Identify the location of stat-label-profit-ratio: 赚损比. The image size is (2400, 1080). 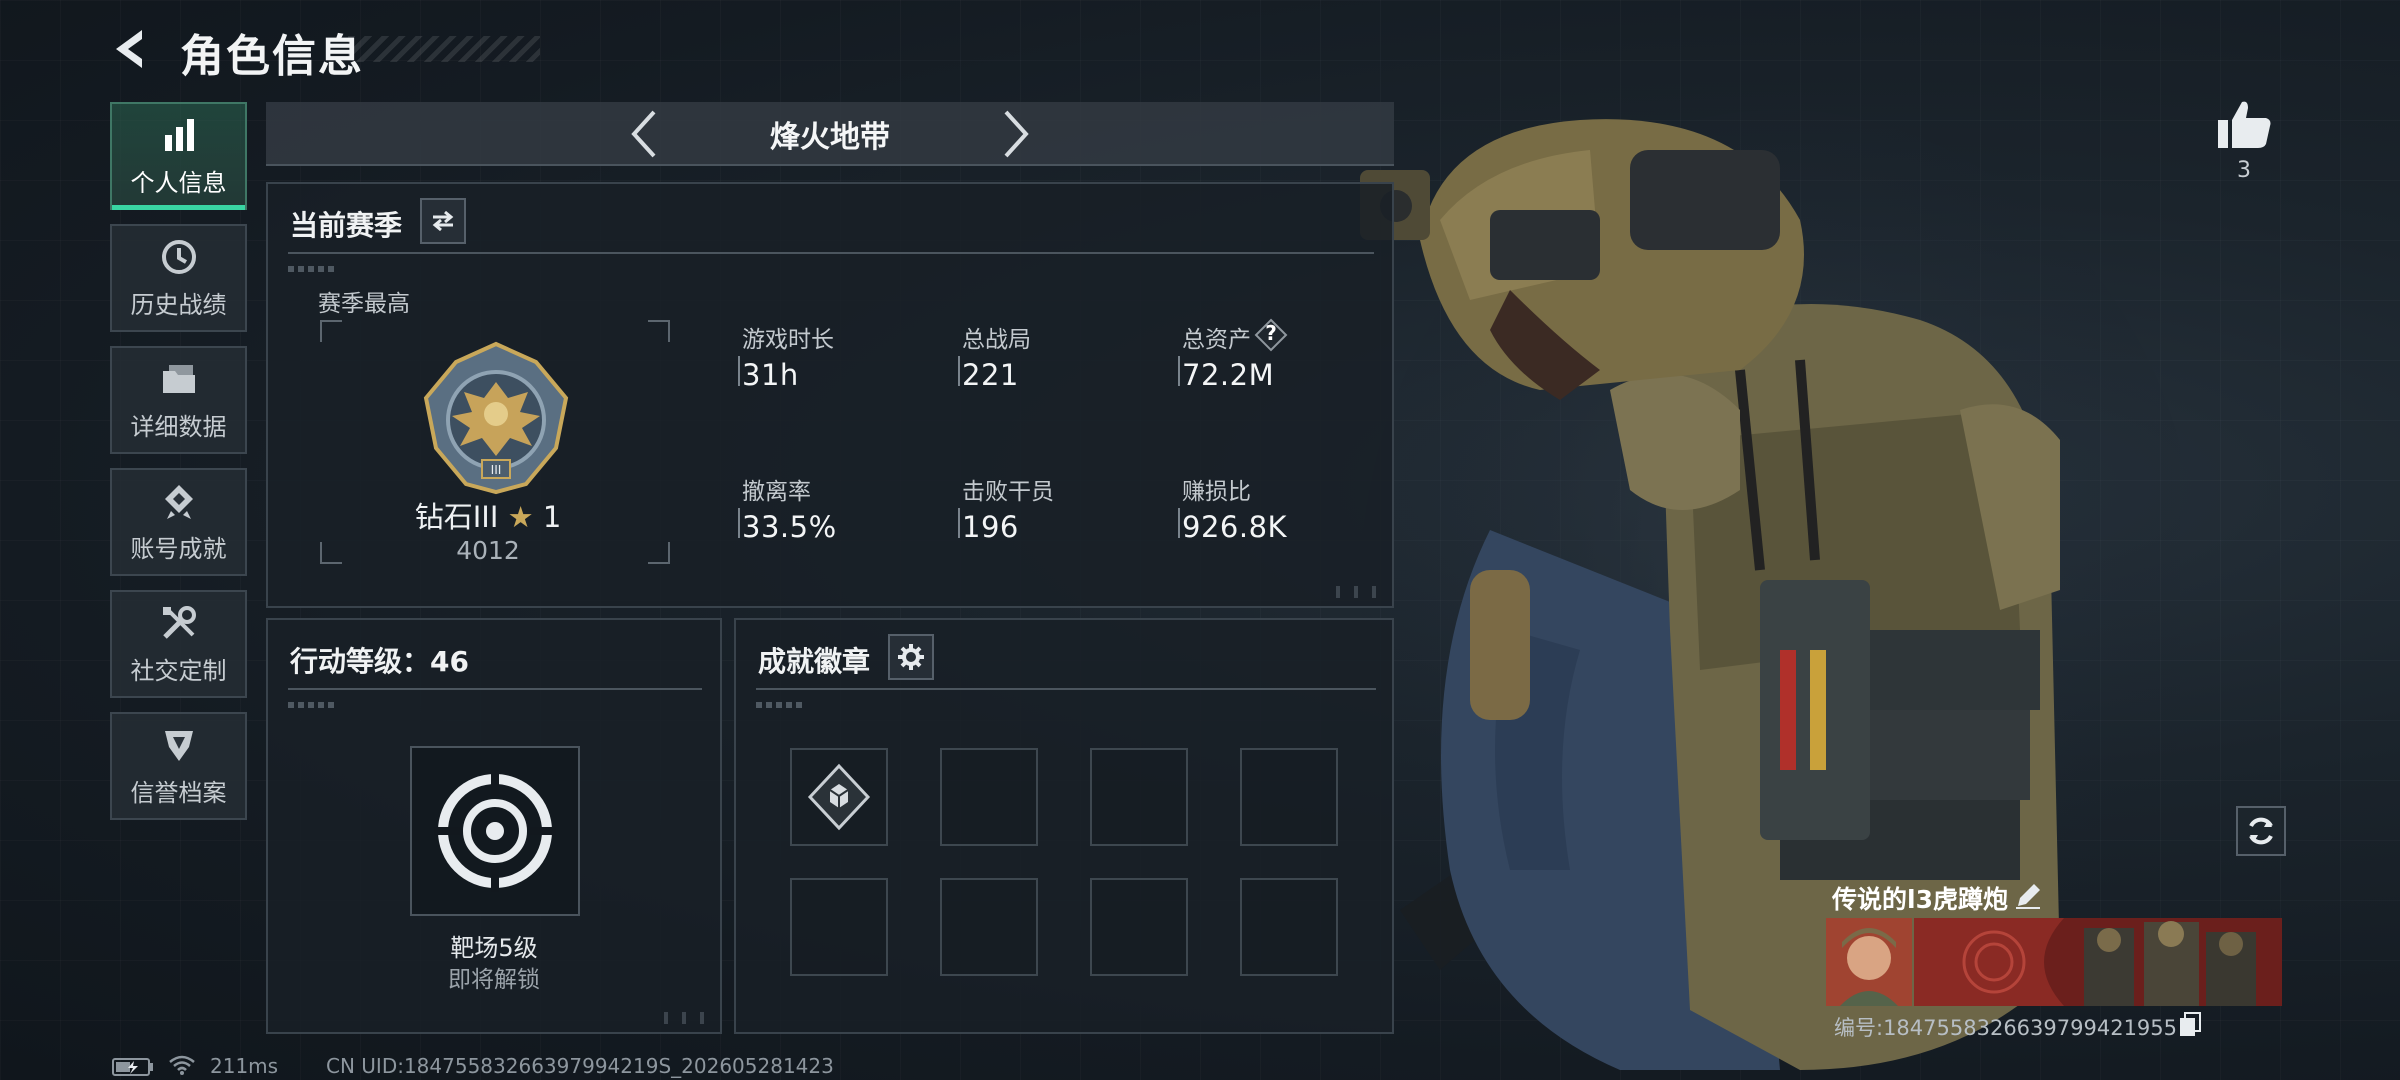
(1216, 492).